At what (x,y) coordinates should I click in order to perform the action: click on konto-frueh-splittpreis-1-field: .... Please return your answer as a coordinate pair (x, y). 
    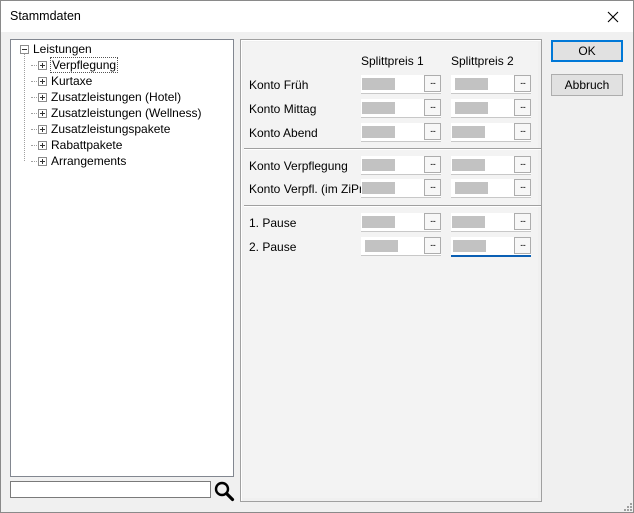
    Looking at the image, I should click on (401, 84).